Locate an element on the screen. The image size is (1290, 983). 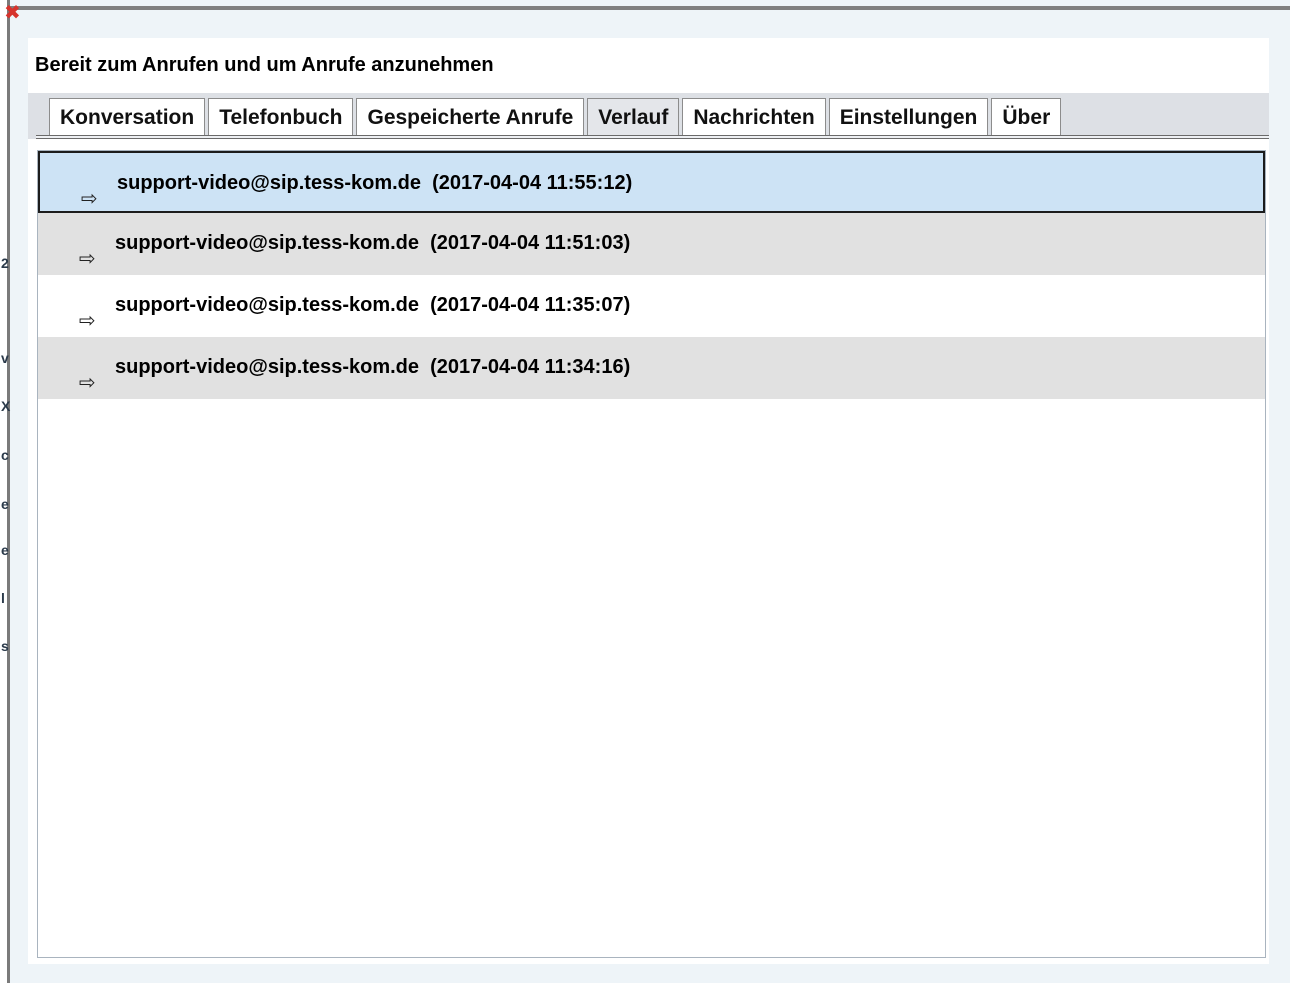
background-text-fragment: l is located at coordinates (3, 598).